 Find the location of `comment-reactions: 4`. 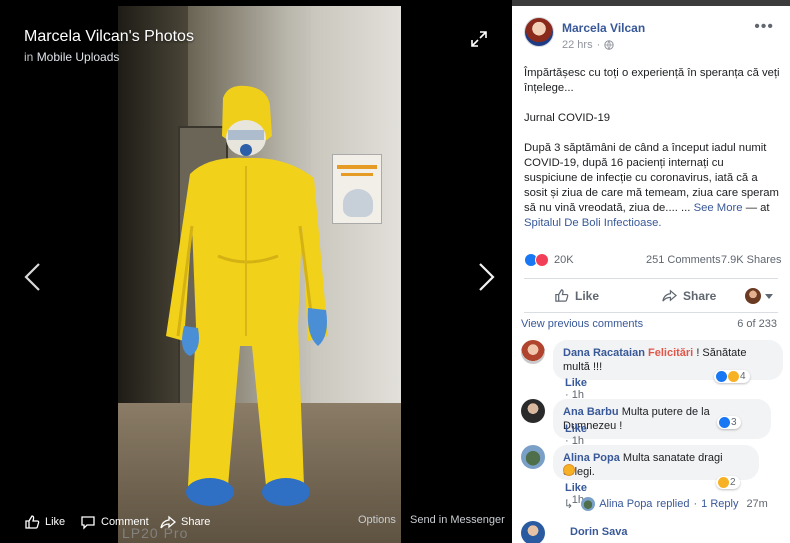

comment-reactions: 4 is located at coordinates (732, 376).